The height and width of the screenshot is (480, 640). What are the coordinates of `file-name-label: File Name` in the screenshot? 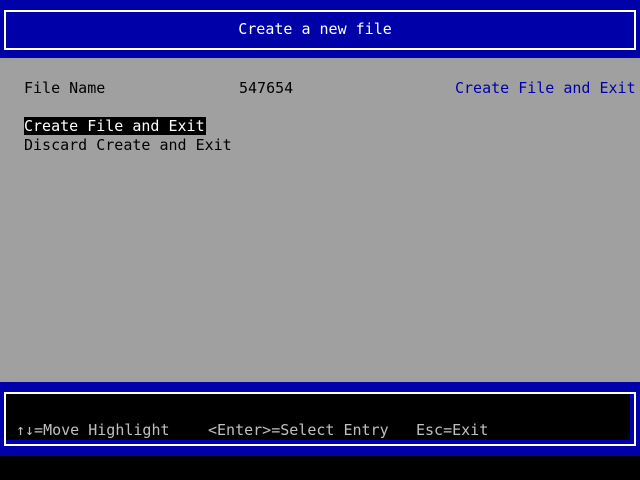 It's located at (65, 88).